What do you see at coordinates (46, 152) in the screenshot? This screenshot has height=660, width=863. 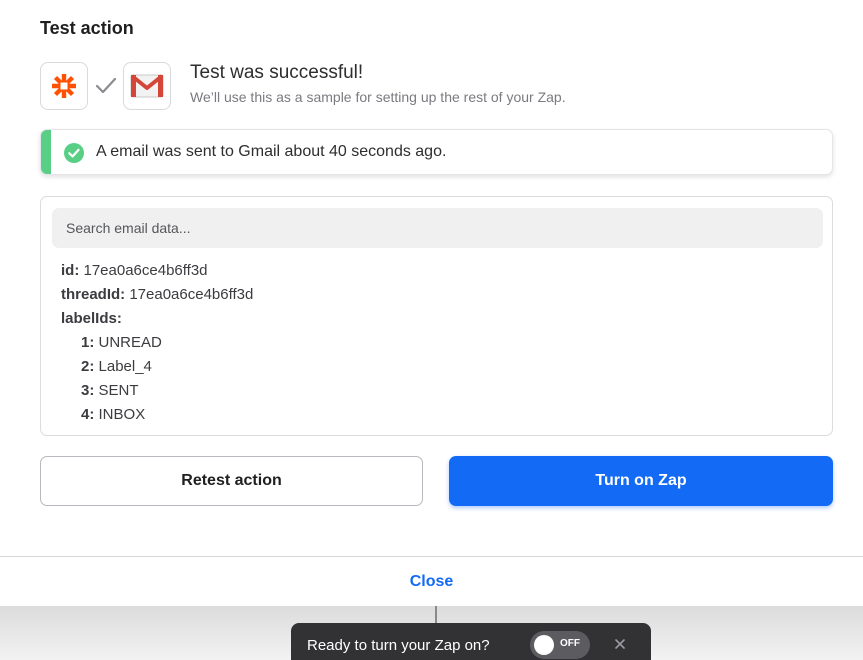 I see `alert-stripe` at bounding box center [46, 152].